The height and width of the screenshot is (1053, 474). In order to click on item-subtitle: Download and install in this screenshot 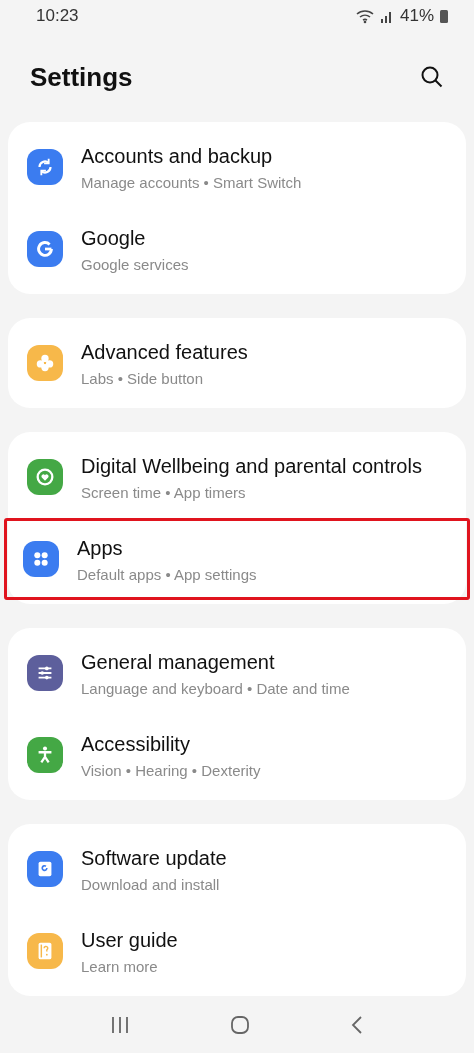, I will do `click(151, 885)`.